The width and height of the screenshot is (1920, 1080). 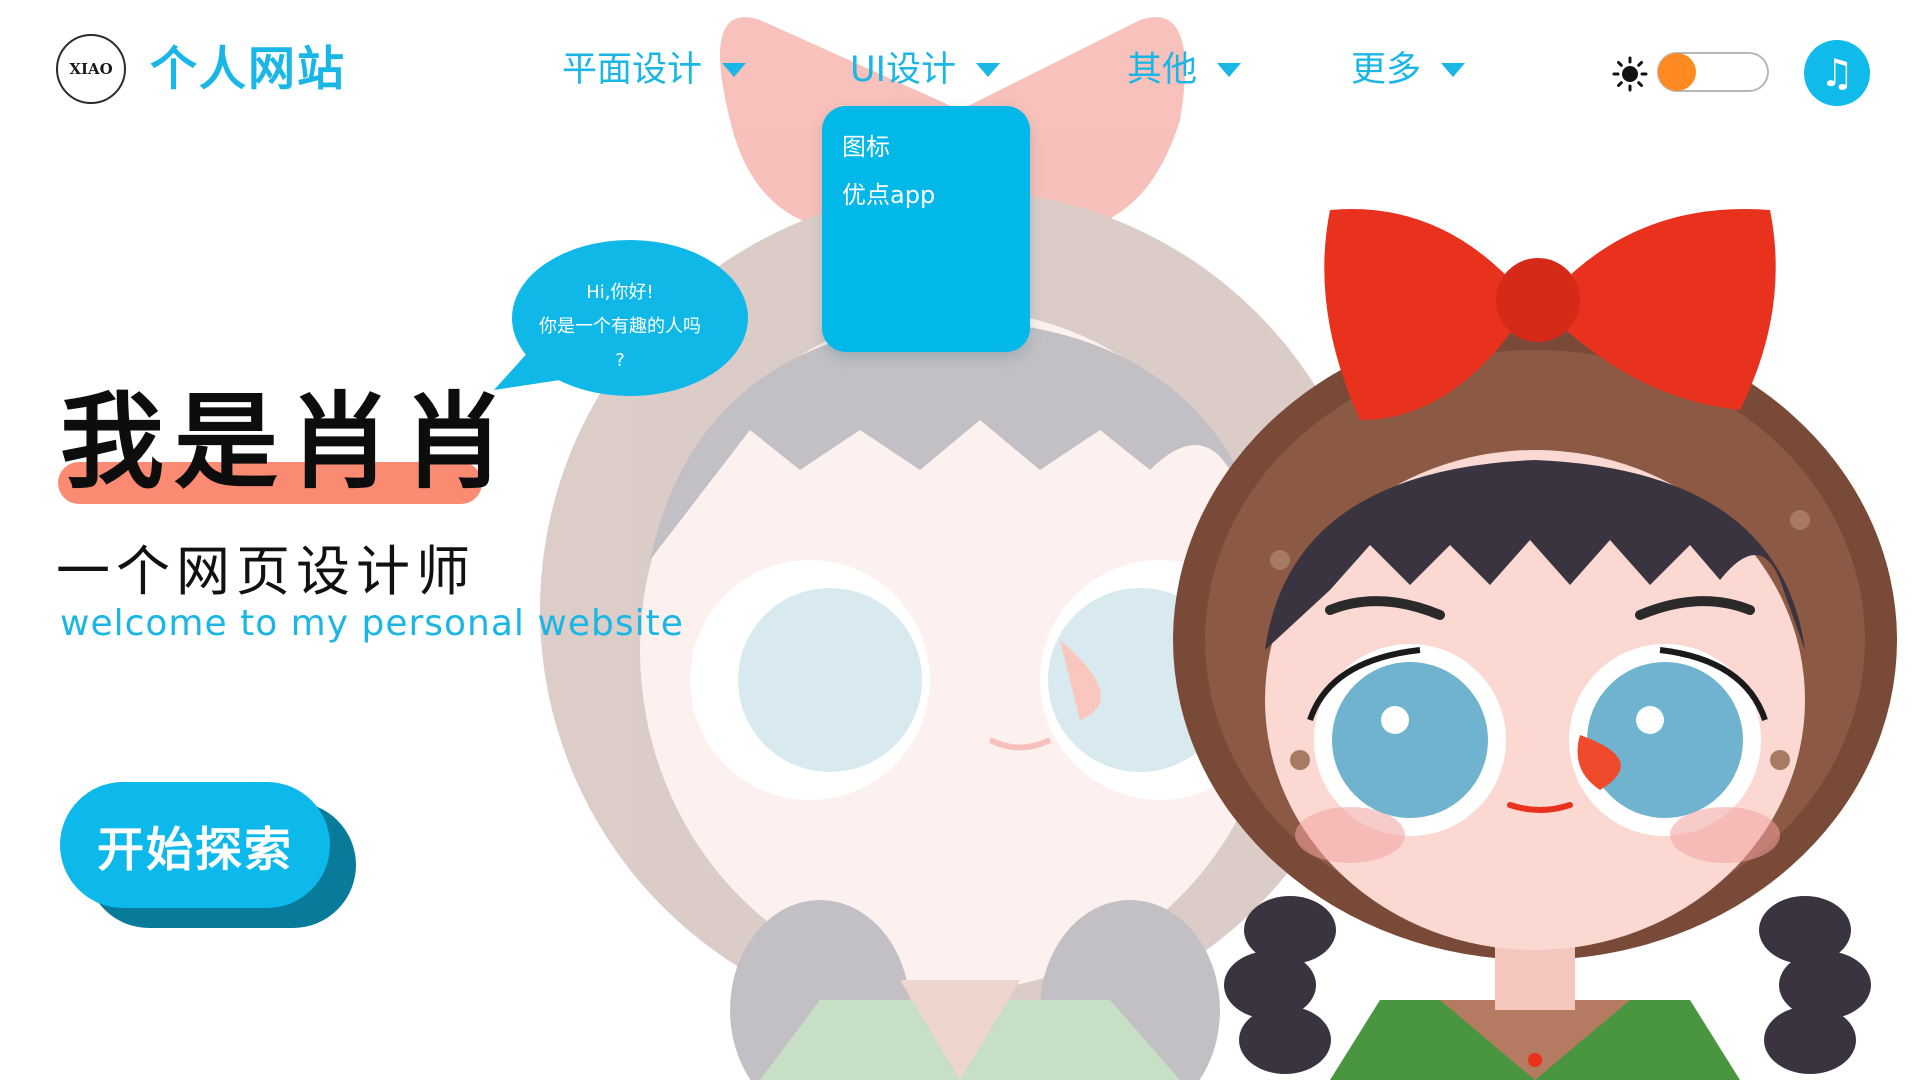 What do you see at coordinates (266, 571) in the screenshot?
I see `hero-subtitle: 一个网页设计师` at bounding box center [266, 571].